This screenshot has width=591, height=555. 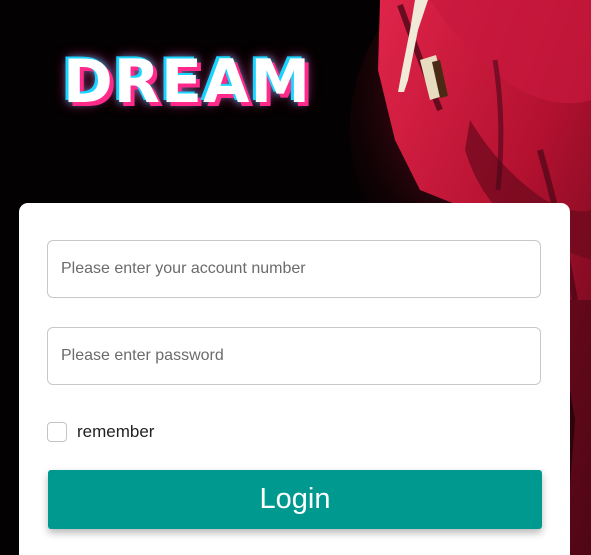 I want to click on remember-row: remember, so click(x=100, y=432).